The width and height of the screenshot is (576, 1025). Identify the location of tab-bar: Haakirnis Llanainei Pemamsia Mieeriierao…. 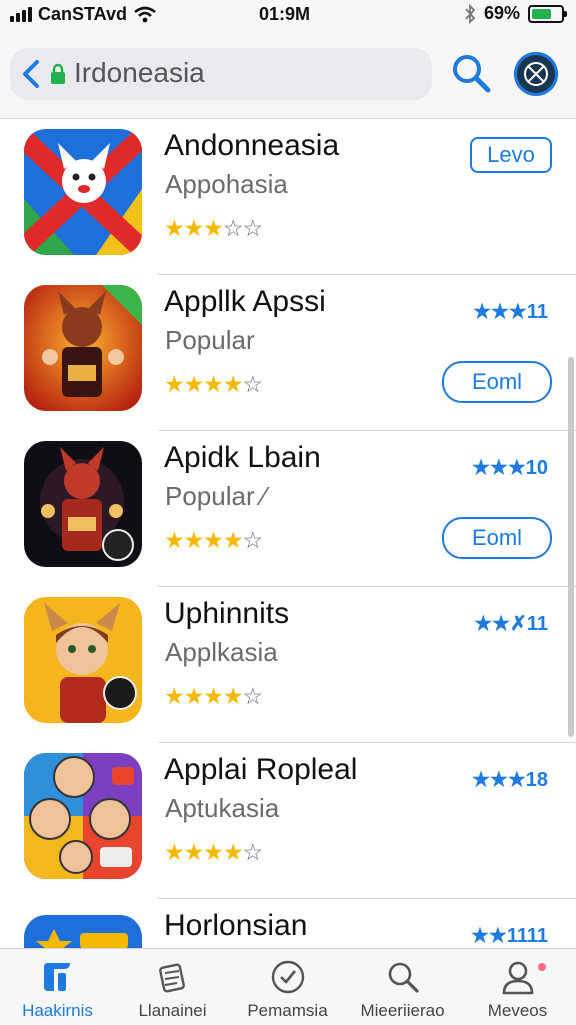
(288, 986).